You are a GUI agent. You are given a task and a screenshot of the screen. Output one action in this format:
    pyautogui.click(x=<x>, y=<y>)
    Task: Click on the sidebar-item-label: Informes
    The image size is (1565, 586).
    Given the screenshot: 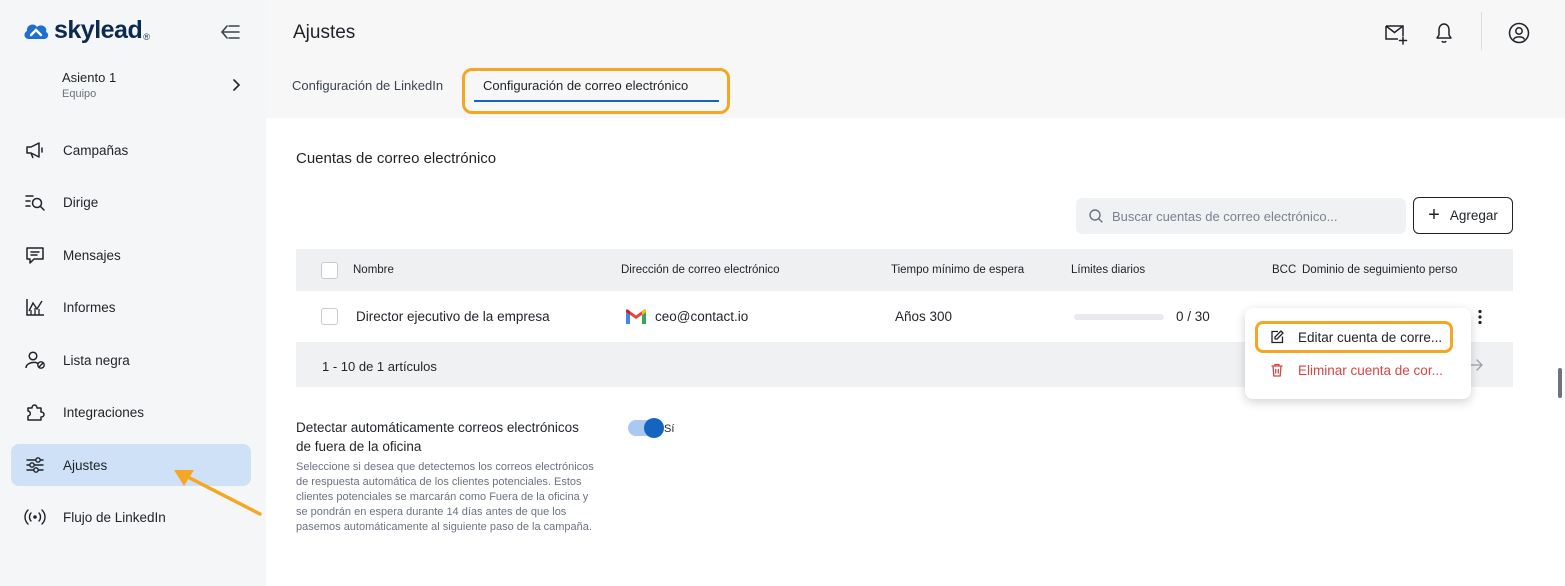 What is the action you would take?
    pyautogui.click(x=89, y=307)
    